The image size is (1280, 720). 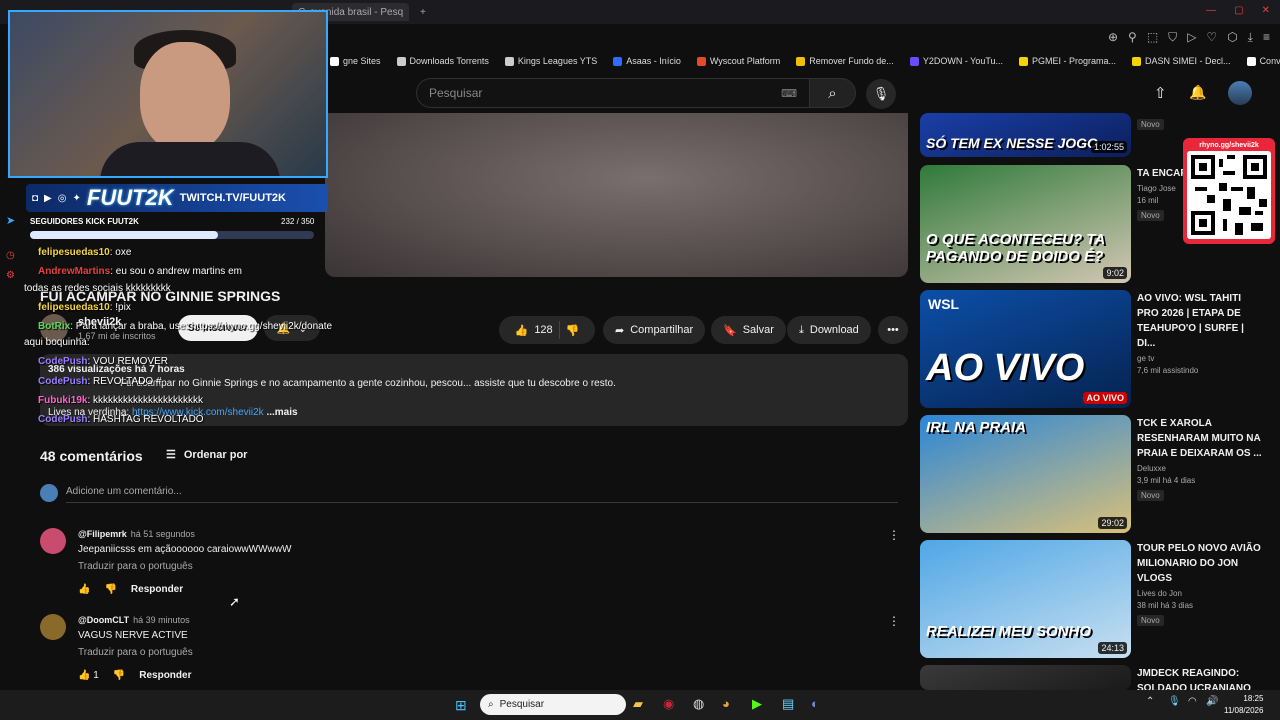 What do you see at coordinates (1250, 37) in the screenshot?
I see `downloads-icon: ⤓` at bounding box center [1250, 37].